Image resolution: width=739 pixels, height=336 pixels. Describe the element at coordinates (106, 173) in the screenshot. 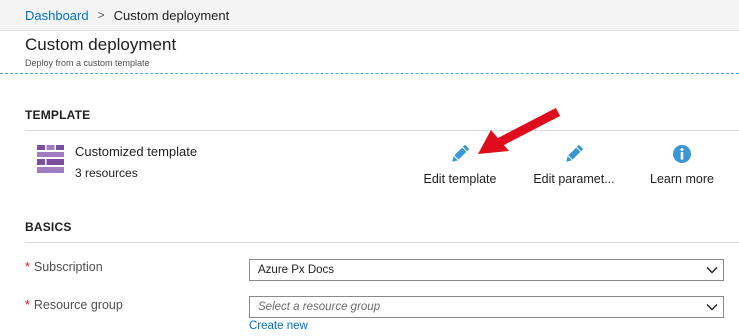

I see `template-resource-count: 3 resources` at that location.